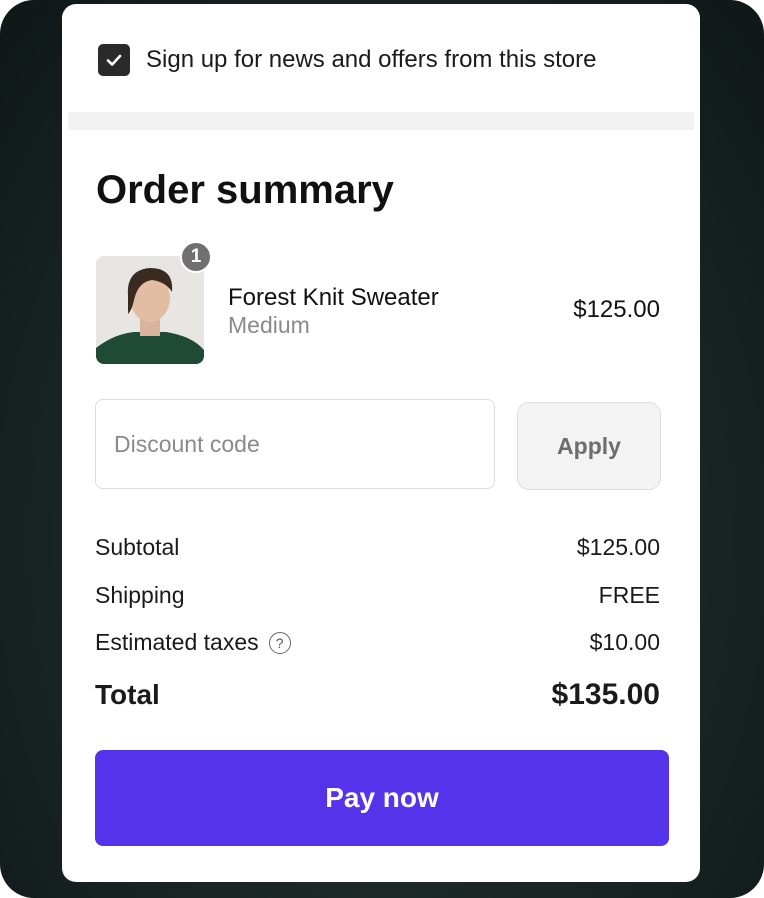  Describe the element at coordinates (295, 444) in the screenshot. I see `discount-code-input` at that location.